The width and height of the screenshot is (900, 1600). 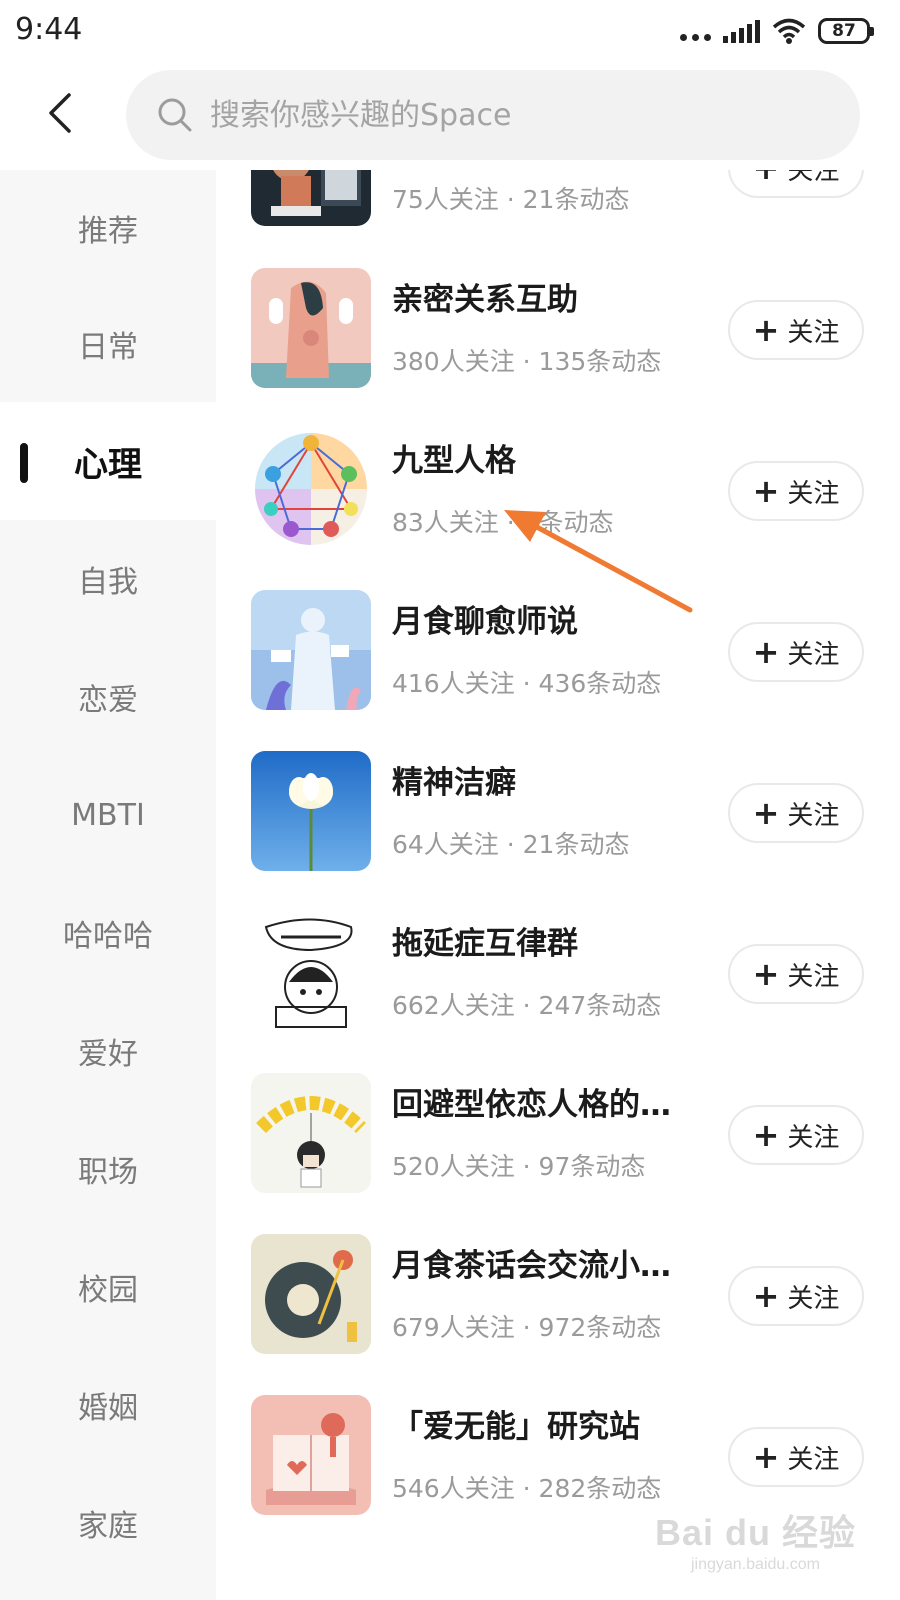 I want to click on sidebar-item-label: 哈哈哈, so click(x=108, y=936).